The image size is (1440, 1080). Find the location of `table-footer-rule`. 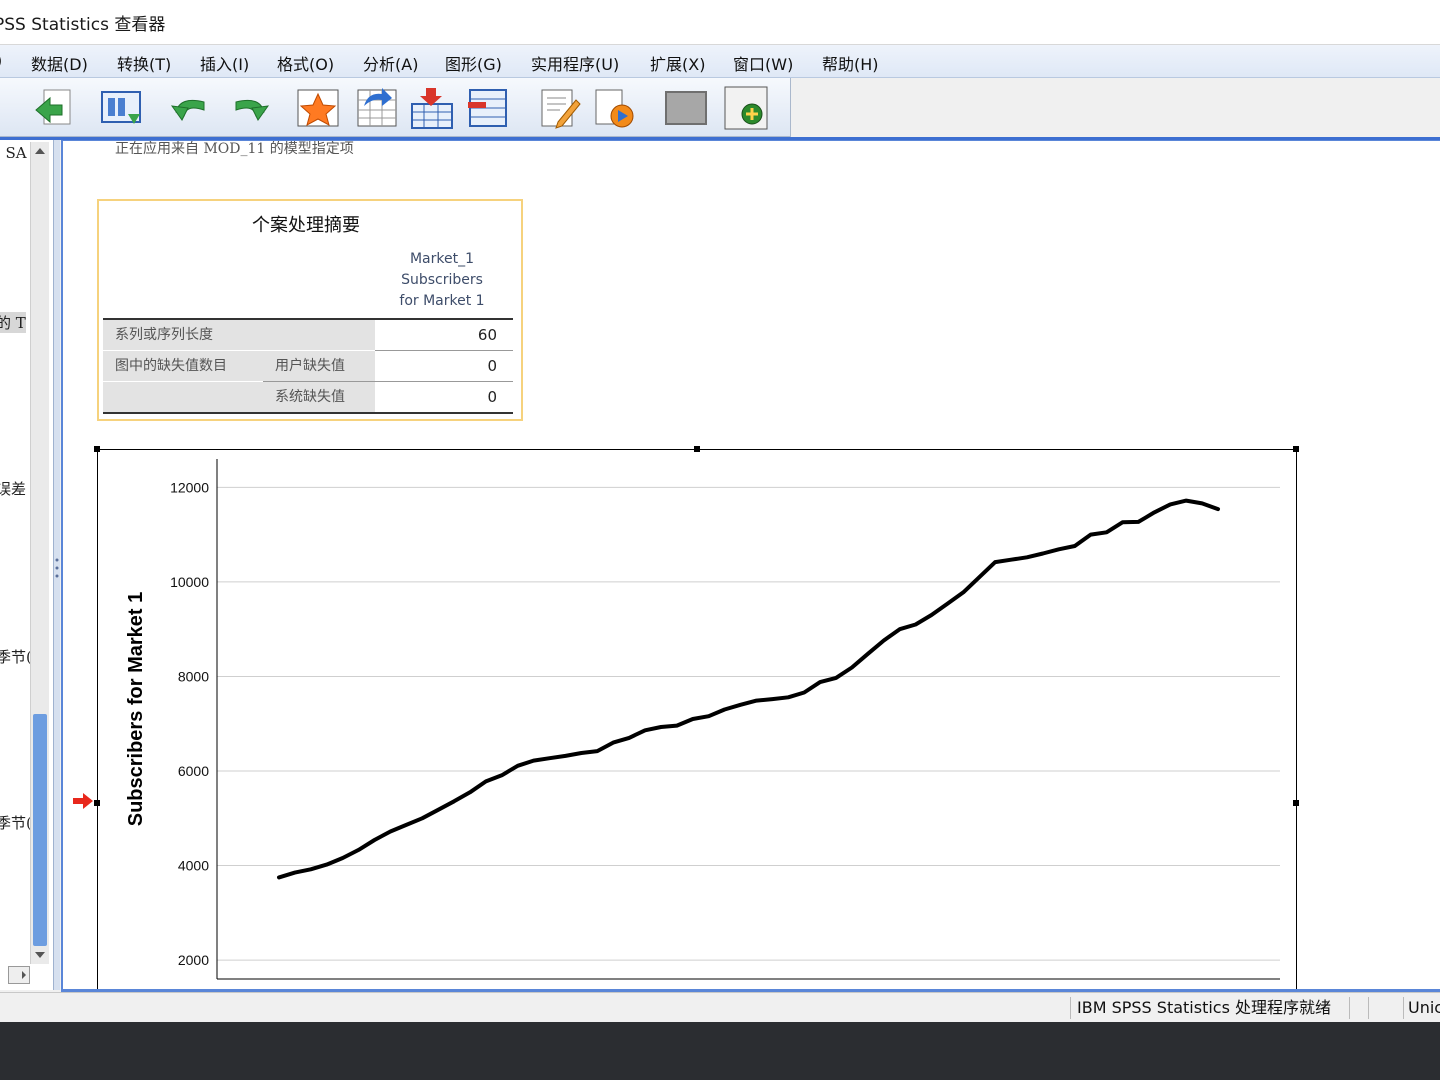

table-footer-rule is located at coordinates (308, 413).